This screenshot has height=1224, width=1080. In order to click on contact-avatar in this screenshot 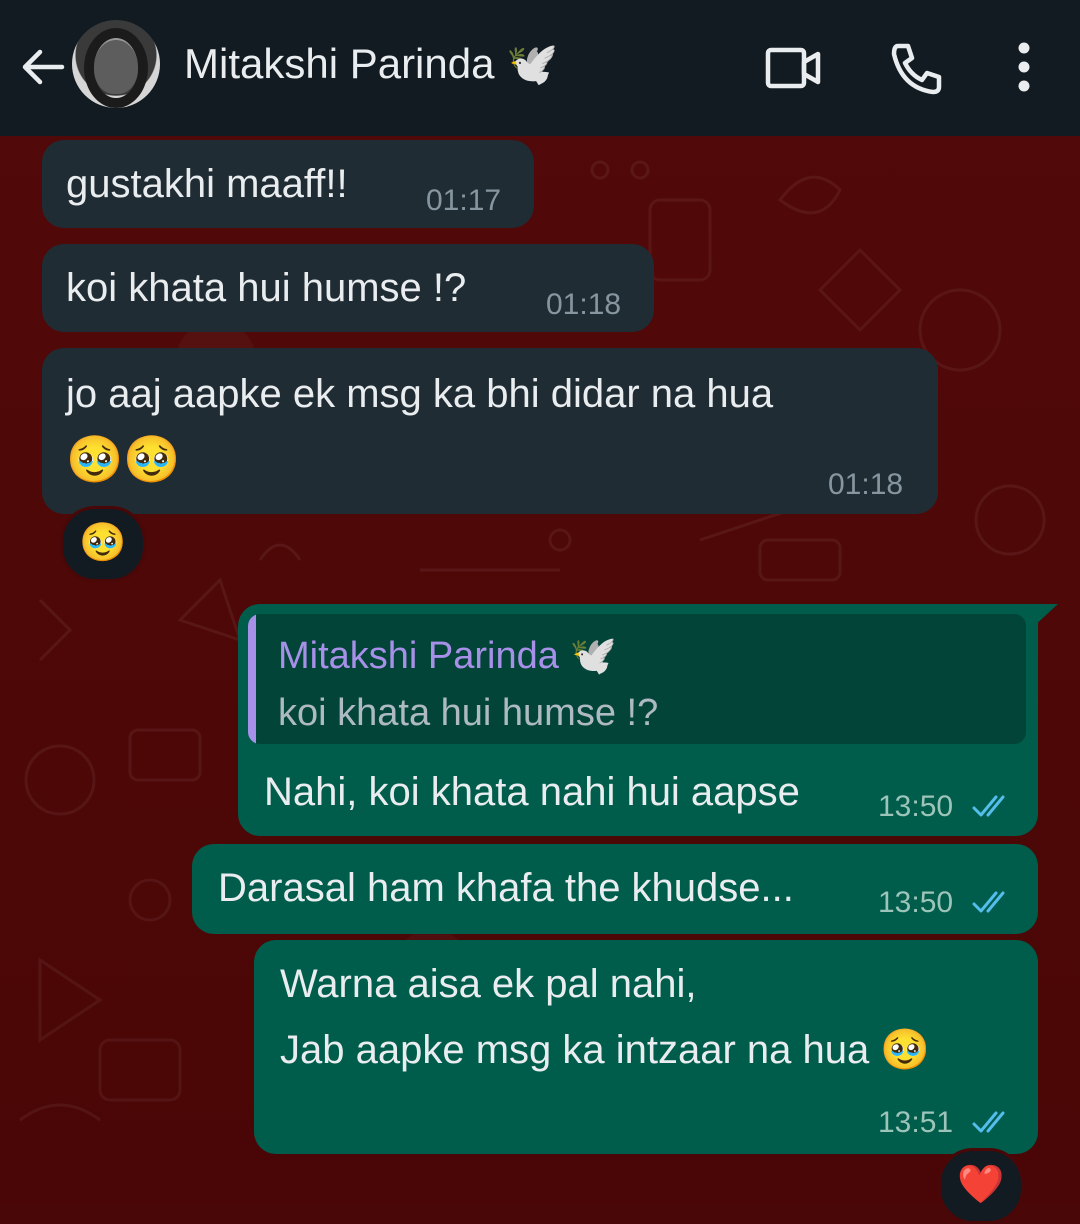, I will do `click(116, 64)`.